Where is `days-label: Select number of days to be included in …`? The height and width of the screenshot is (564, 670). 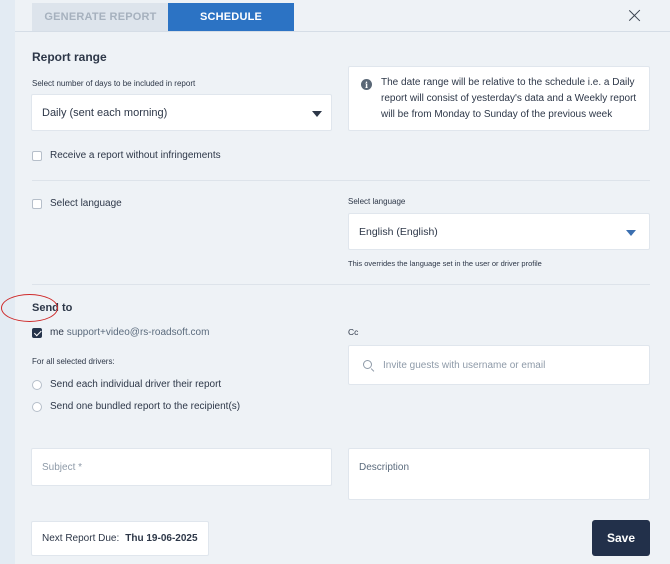
days-label: Select number of days to be included in … is located at coordinates (114, 83).